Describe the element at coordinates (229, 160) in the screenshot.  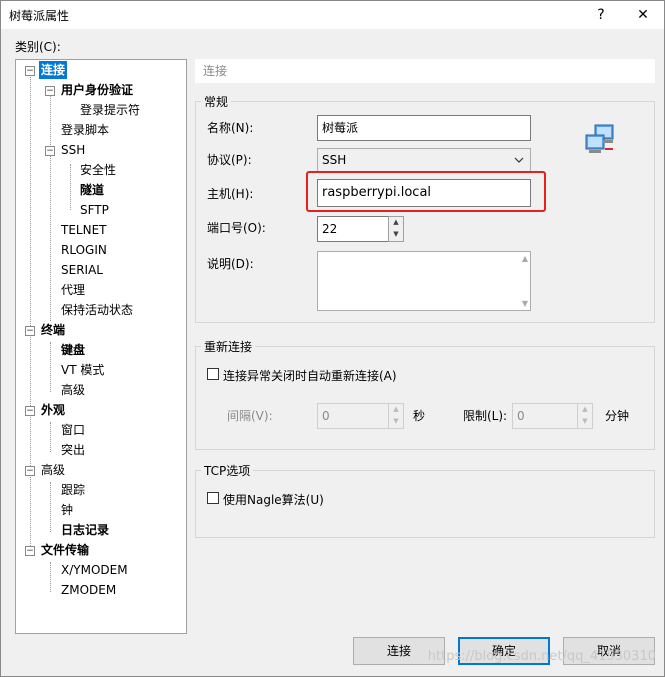
I see `protocol-label: 协议(P):` at that location.